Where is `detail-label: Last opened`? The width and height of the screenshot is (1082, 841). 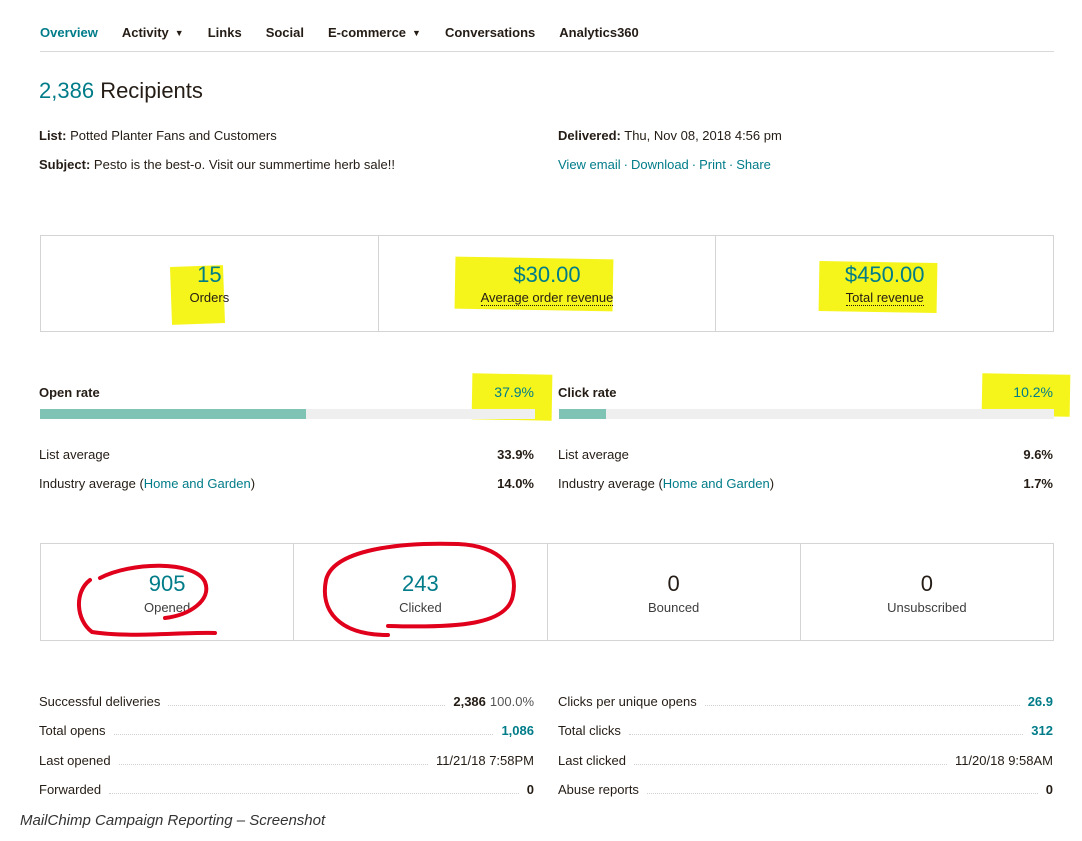 detail-label: Last opened is located at coordinates (75, 760).